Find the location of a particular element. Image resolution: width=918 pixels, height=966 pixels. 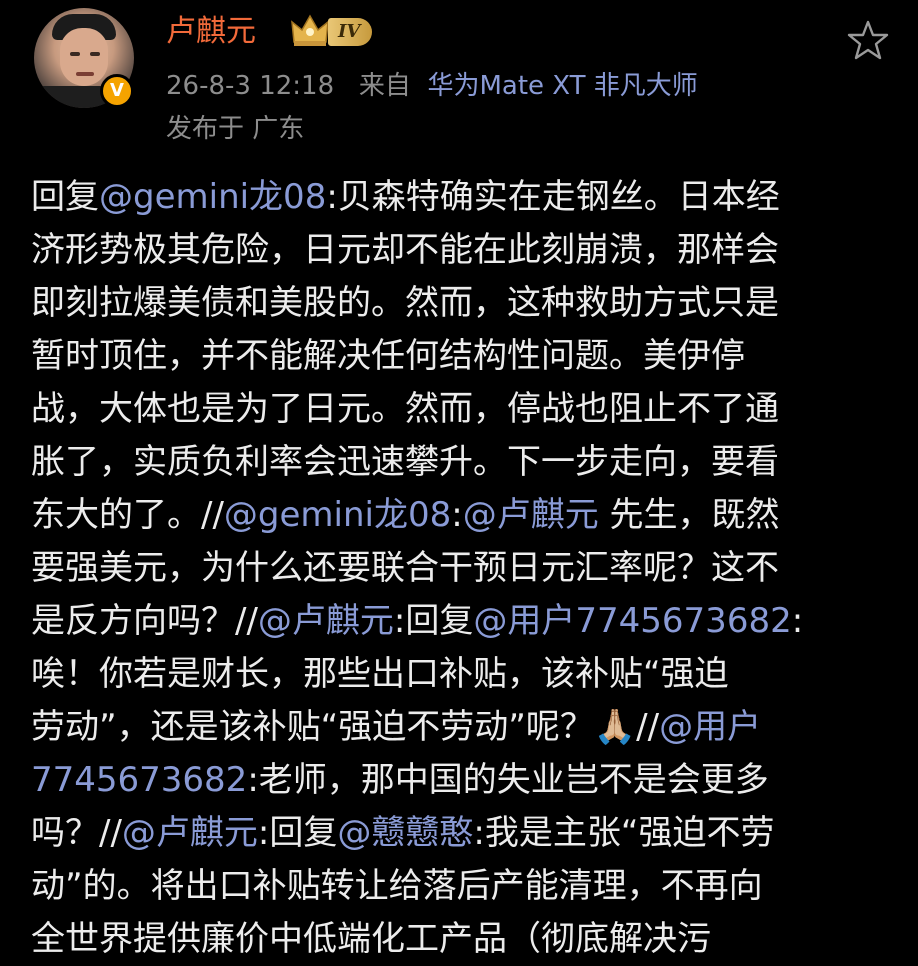

post-text-line: 即刻拉爆美债和美股的。然而，这种救助方式只是 is located at coordinates (461, 303).